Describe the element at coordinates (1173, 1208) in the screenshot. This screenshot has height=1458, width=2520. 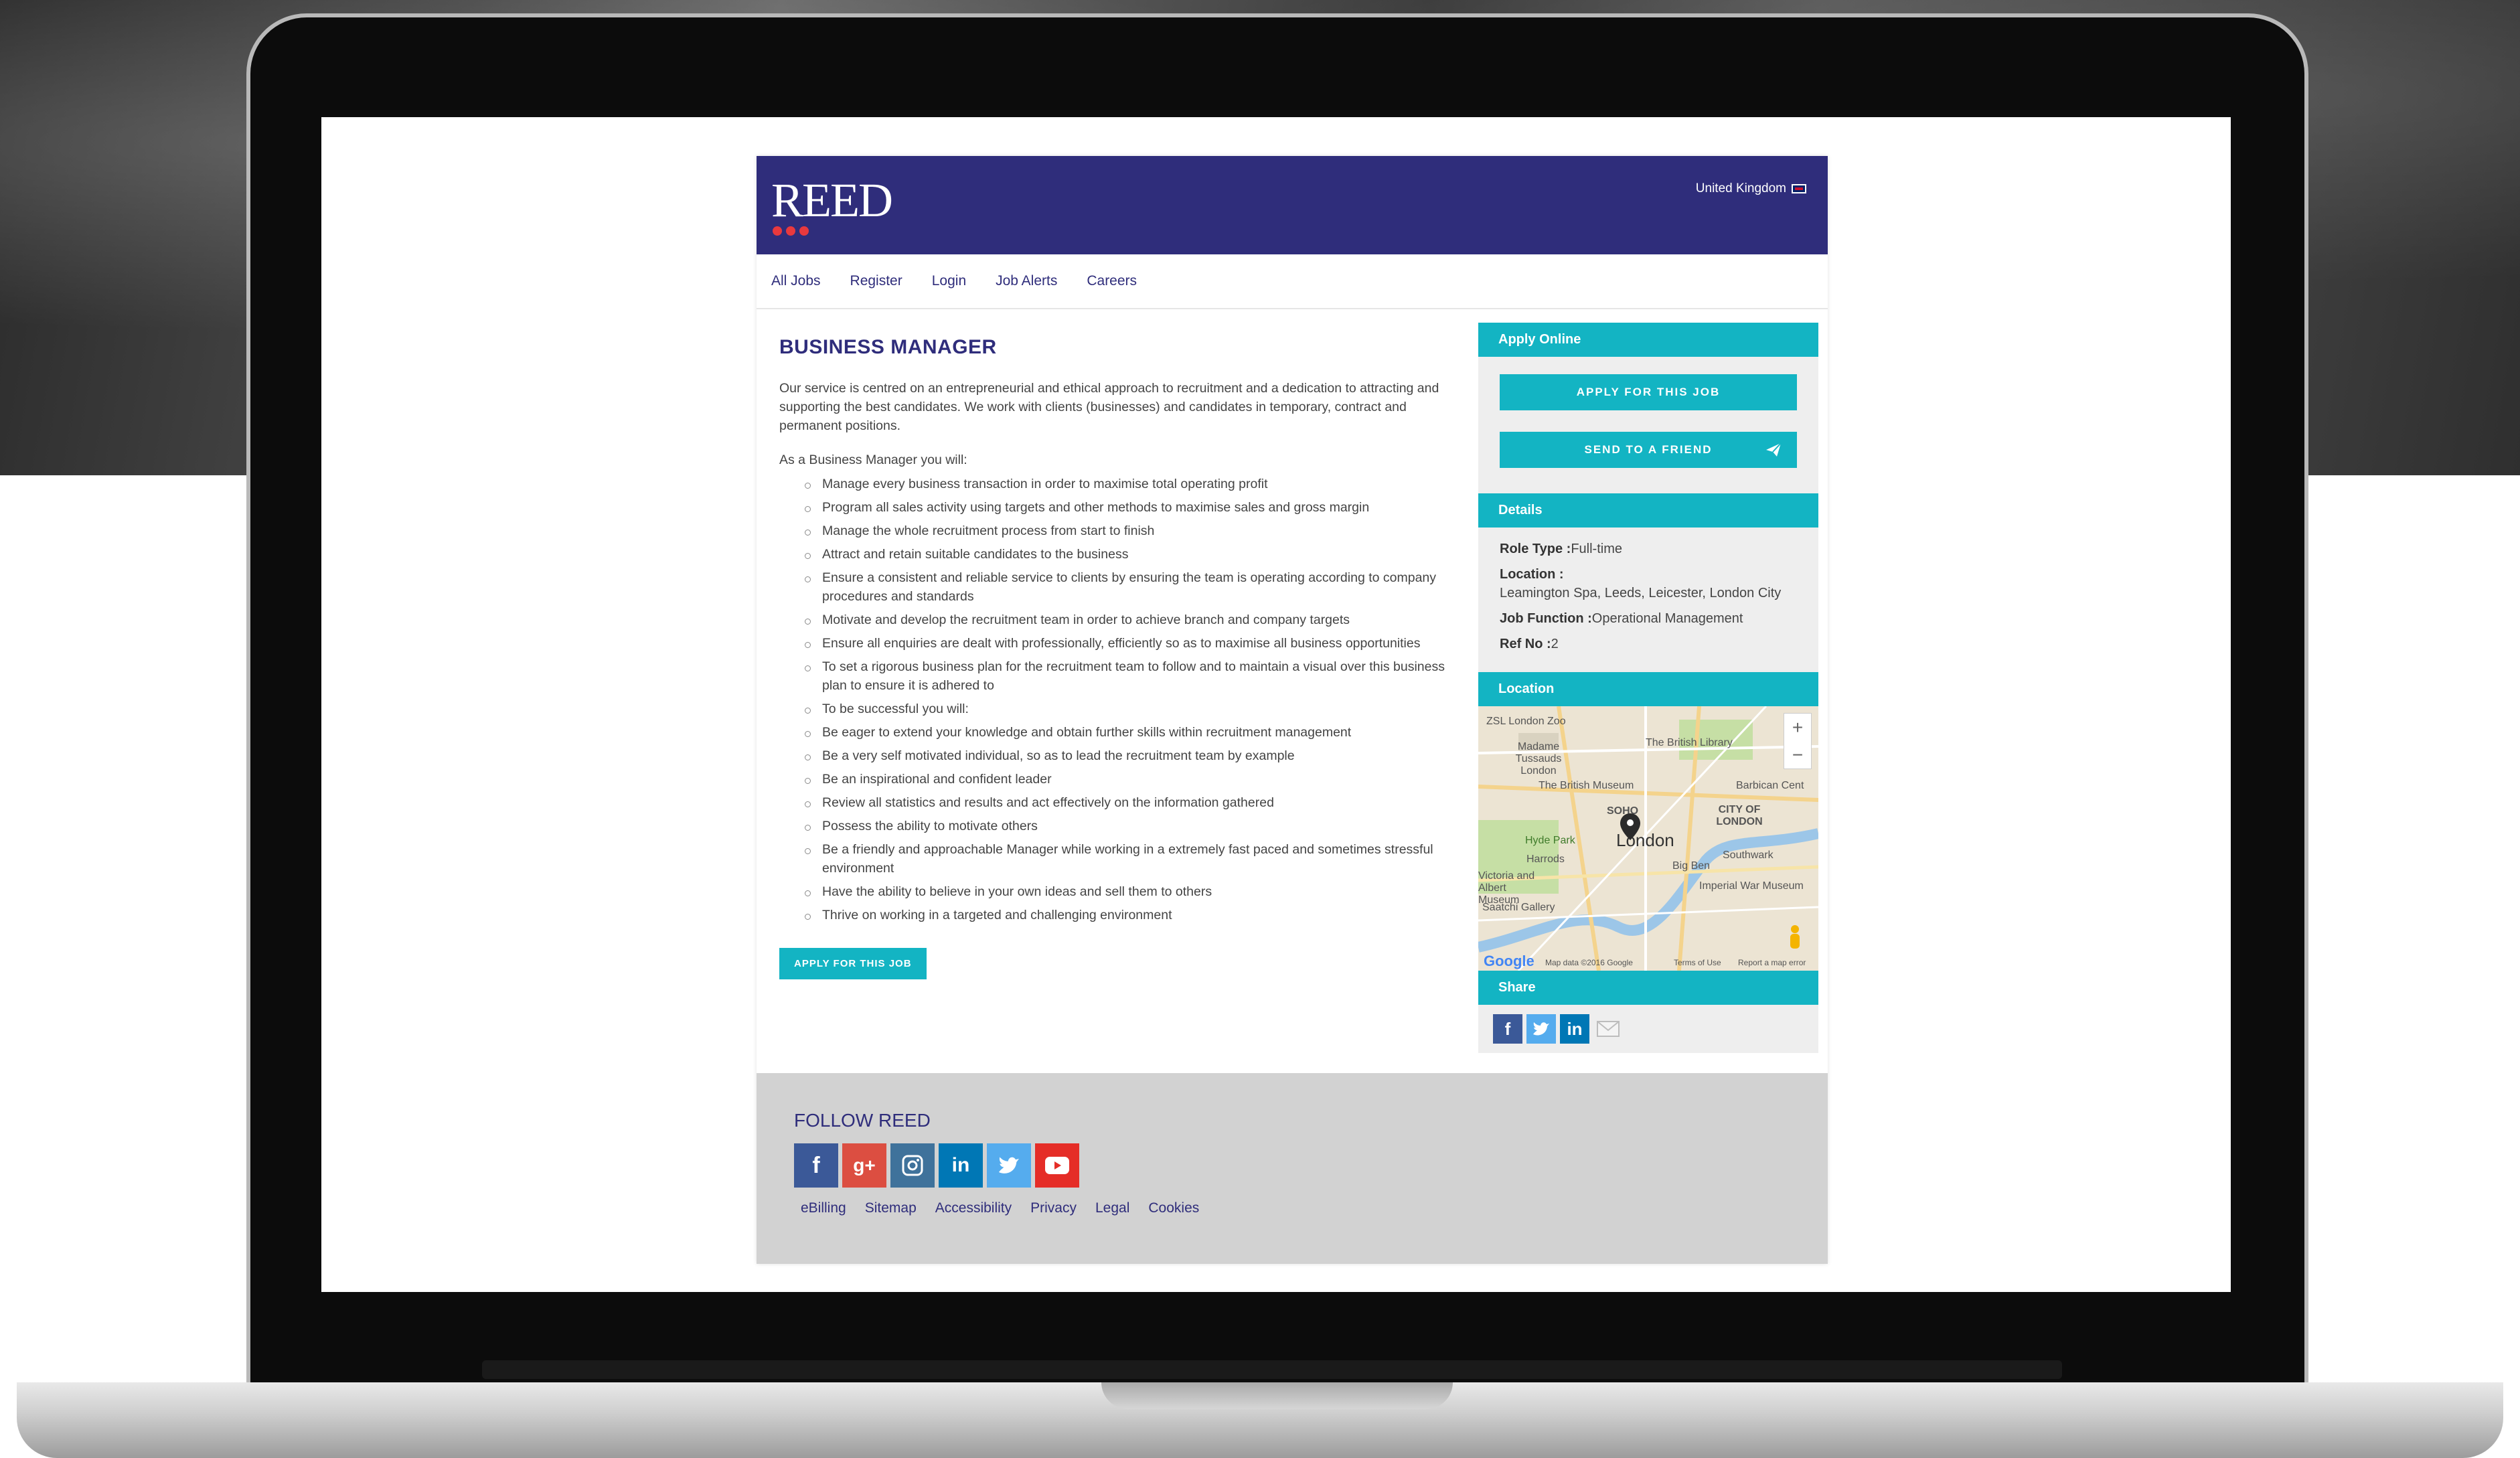
I see `footer-link-cookies: Cookies` at that location.